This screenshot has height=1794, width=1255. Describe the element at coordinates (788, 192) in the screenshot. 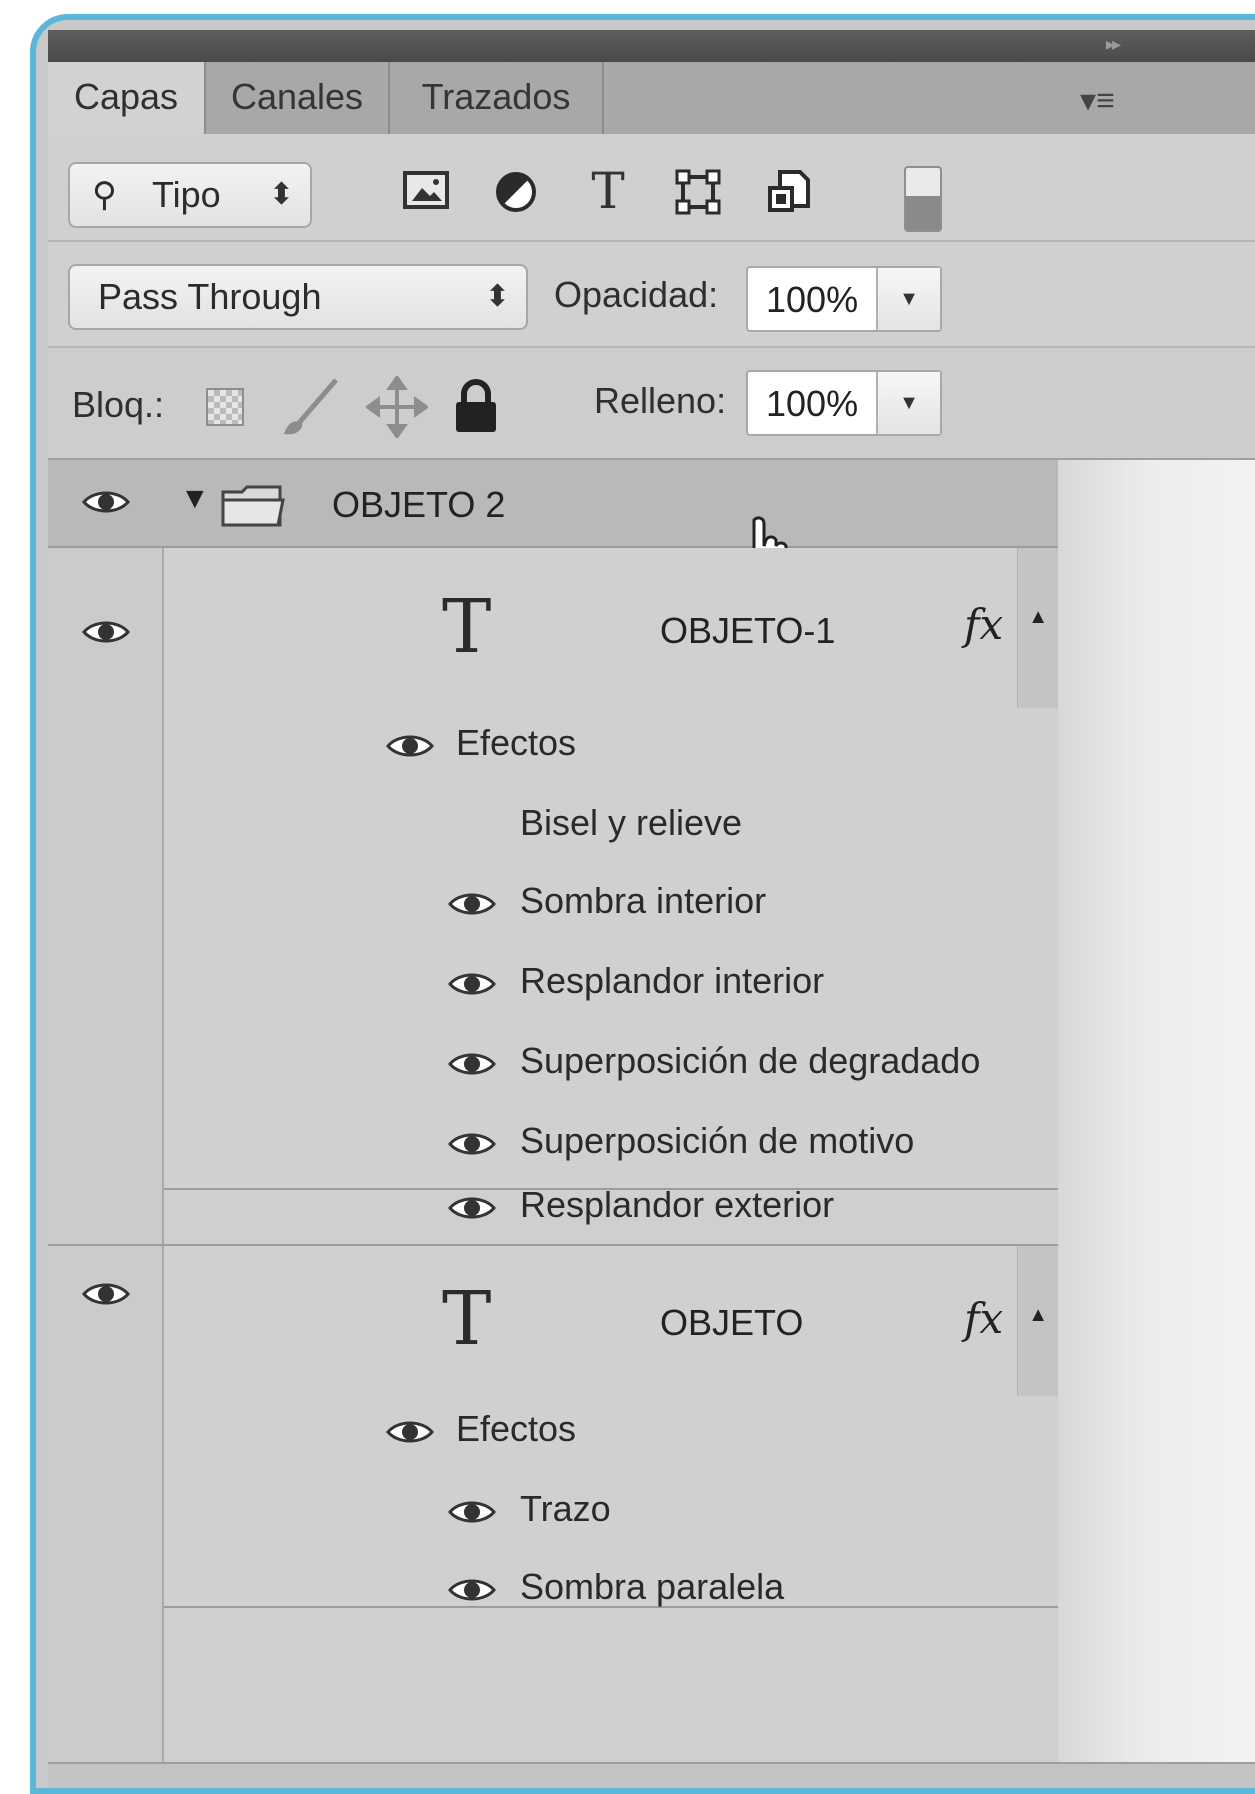

I see `smart-object-filter-icon` at that location.